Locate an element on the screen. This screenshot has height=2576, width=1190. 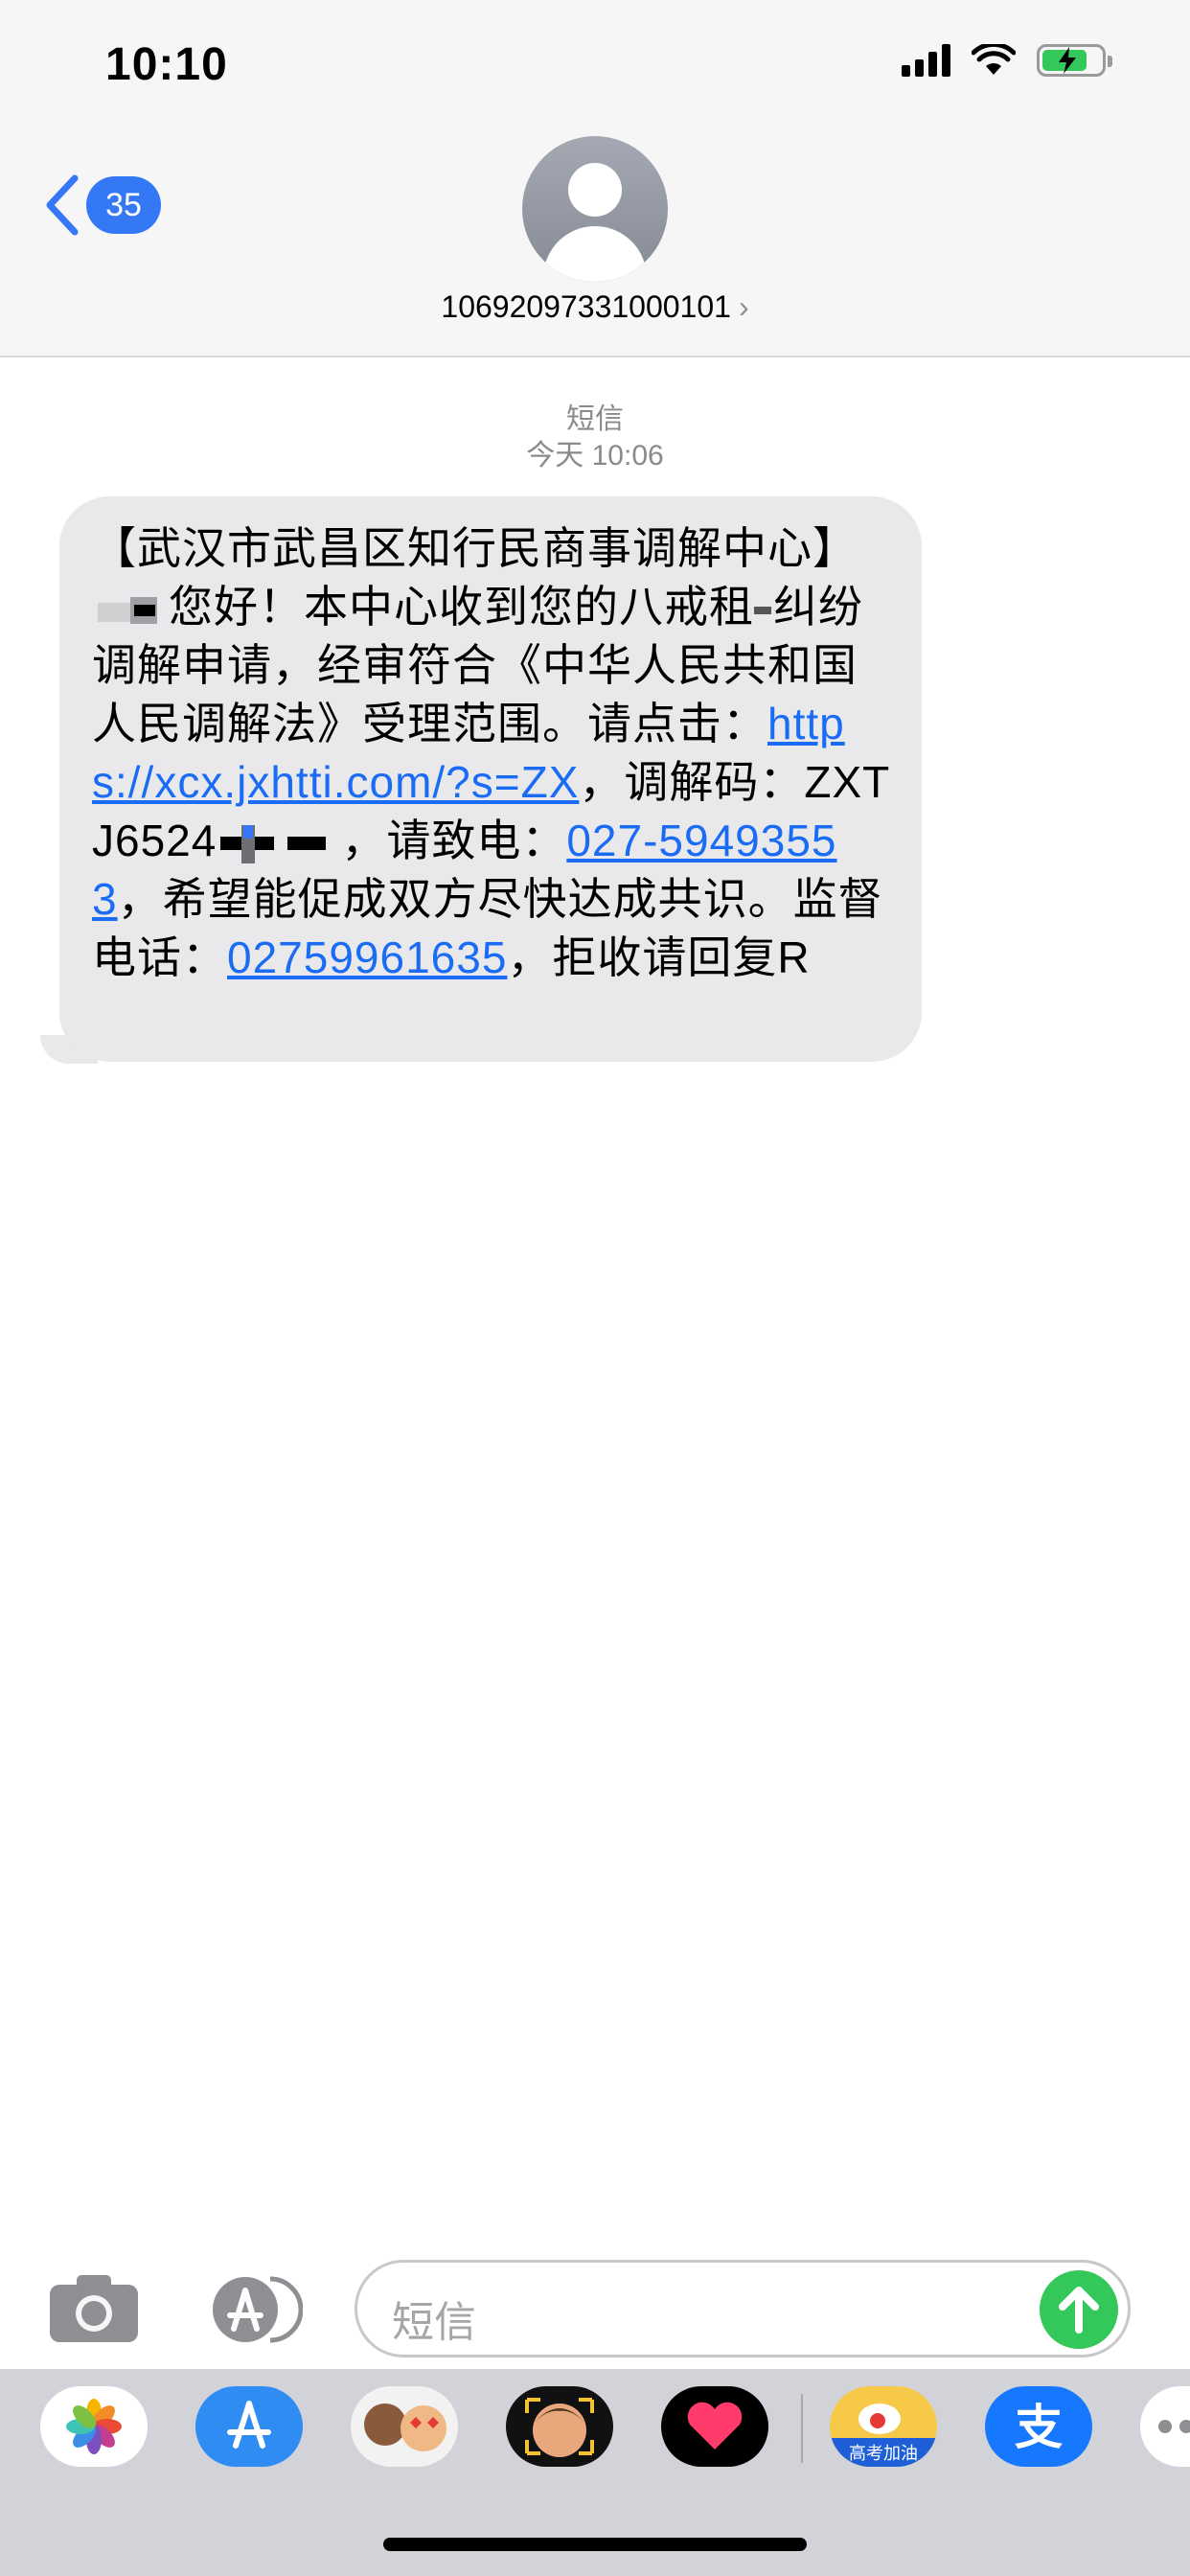
message-placeholder: 短信 is located at coordinates (434, 2322).